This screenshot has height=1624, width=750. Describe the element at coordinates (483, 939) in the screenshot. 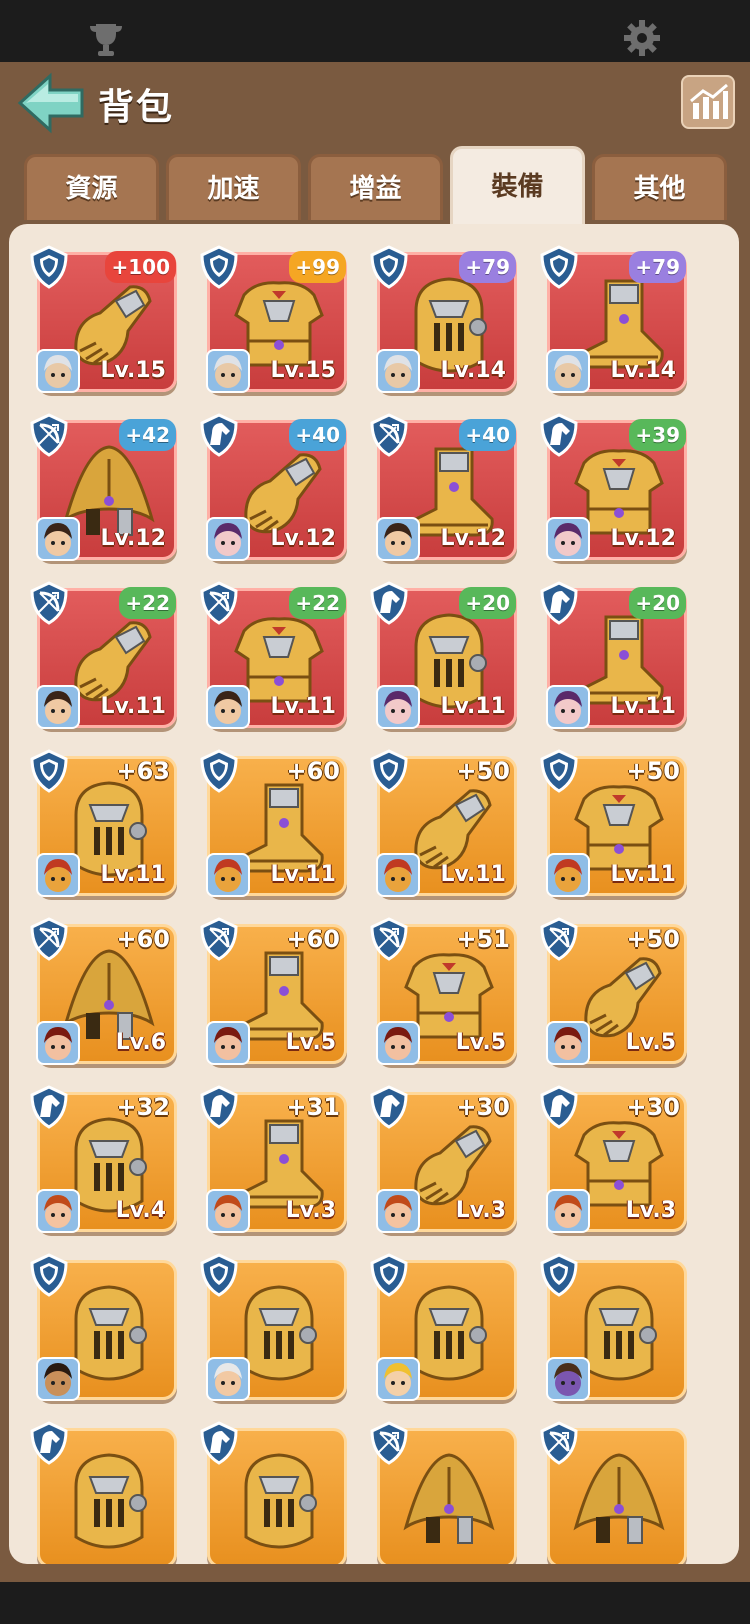

I see `bonus-badge: +51` at that location.